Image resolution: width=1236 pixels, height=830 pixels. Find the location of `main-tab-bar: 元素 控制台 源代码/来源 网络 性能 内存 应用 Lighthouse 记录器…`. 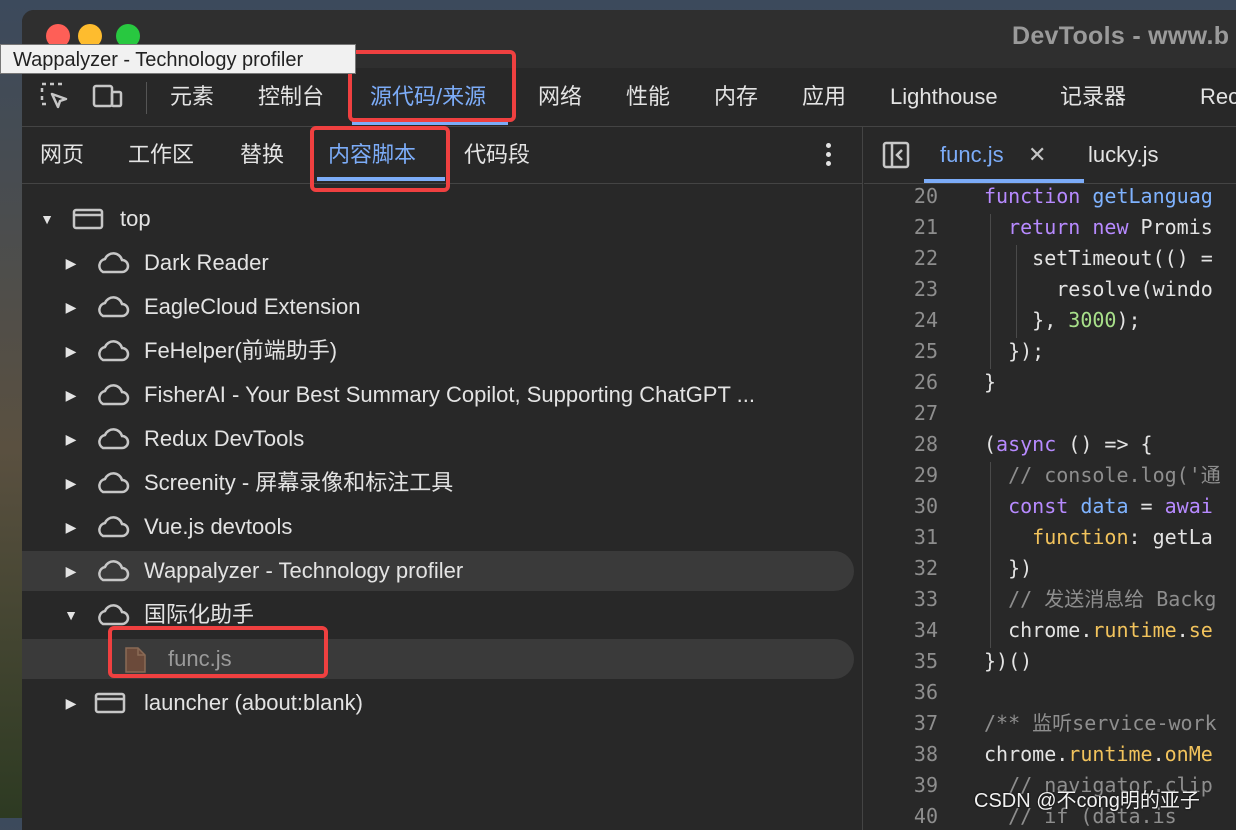

main-tab-bar: 元素 控制台 源代码/来源 网络 性能 内存 应用 Lighthouse 记录器… is located at coordinates (629, 97).